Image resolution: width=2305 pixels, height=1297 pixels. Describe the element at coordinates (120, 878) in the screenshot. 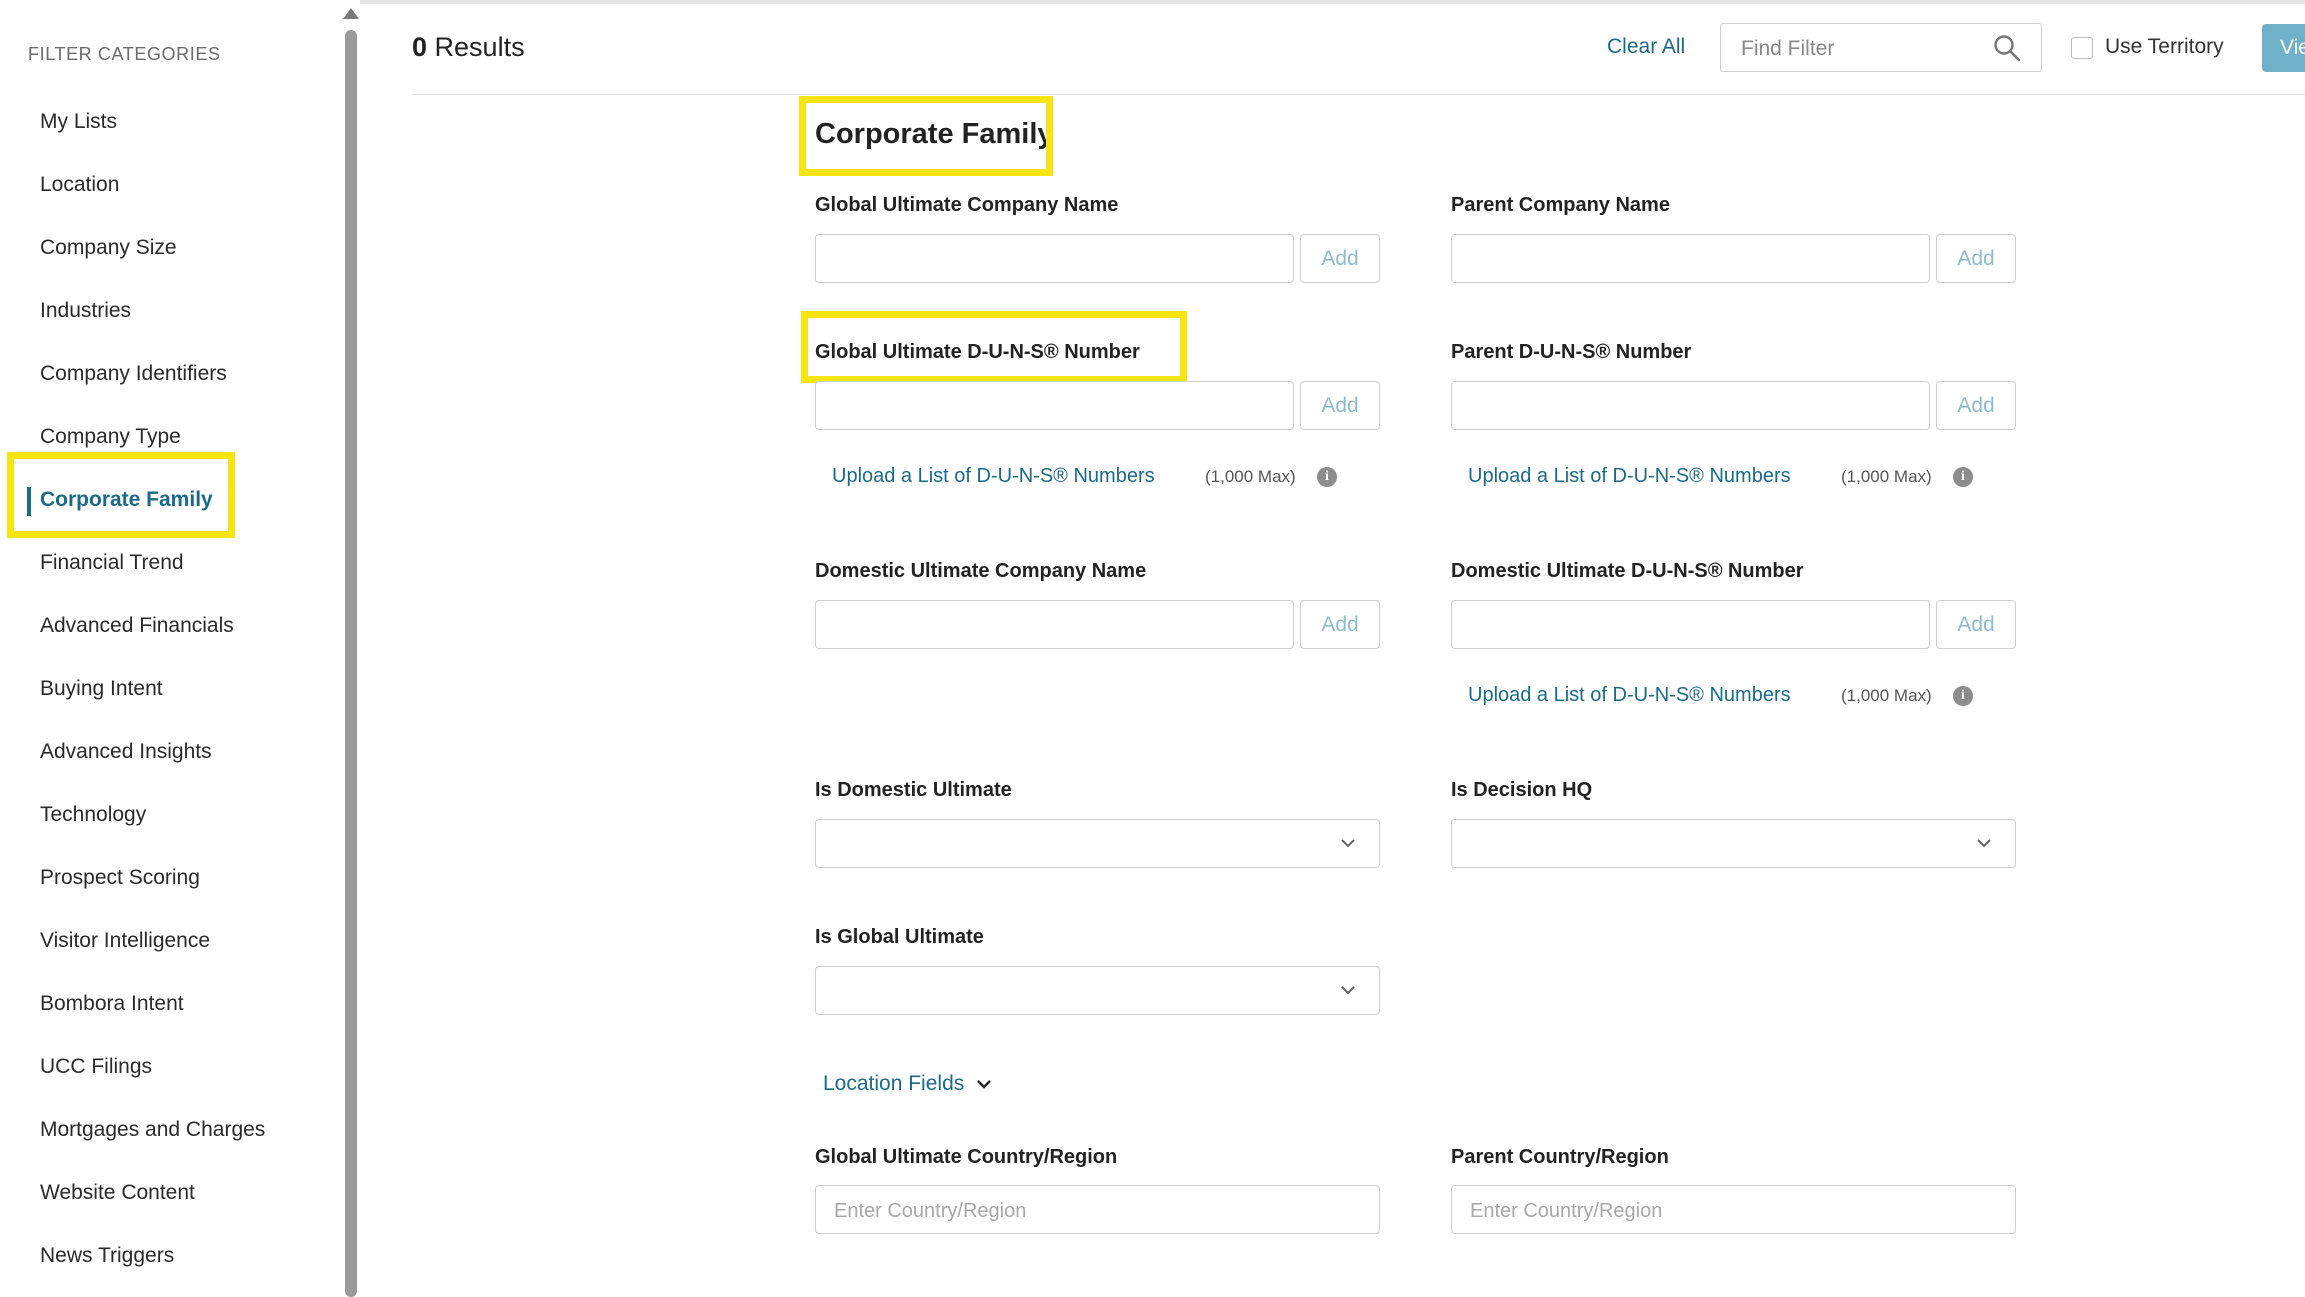

I see `sidebar-item-prospect-scoring: Prospect Scoring` at that location.